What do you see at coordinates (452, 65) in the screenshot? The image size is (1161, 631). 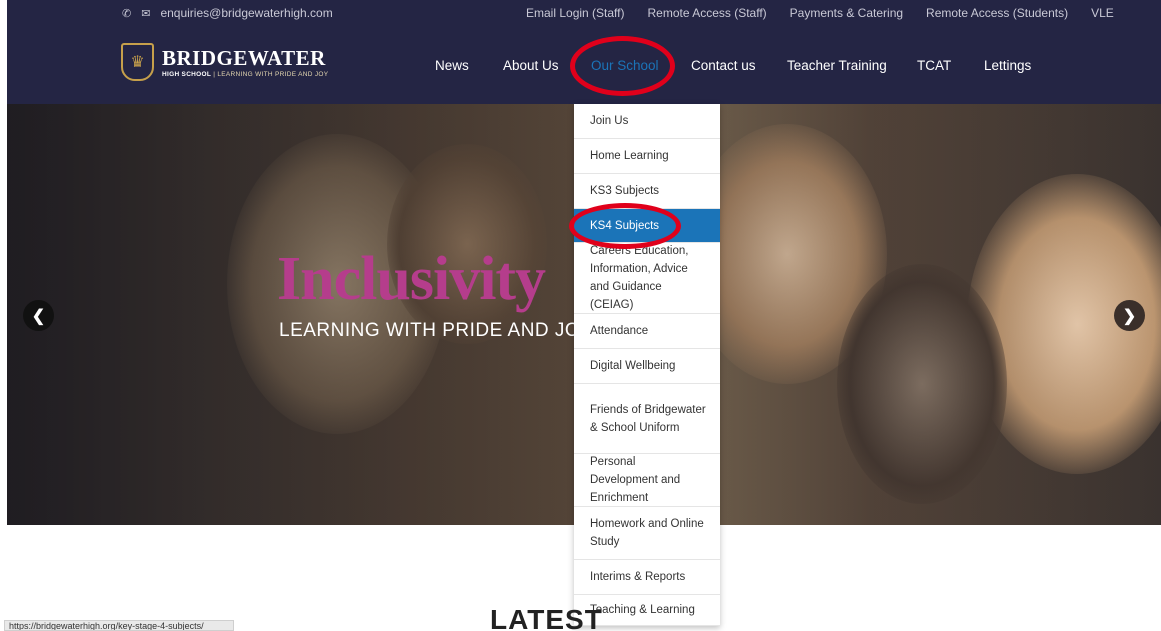 I see `nav-news: News` at bounding box center [452, 65].